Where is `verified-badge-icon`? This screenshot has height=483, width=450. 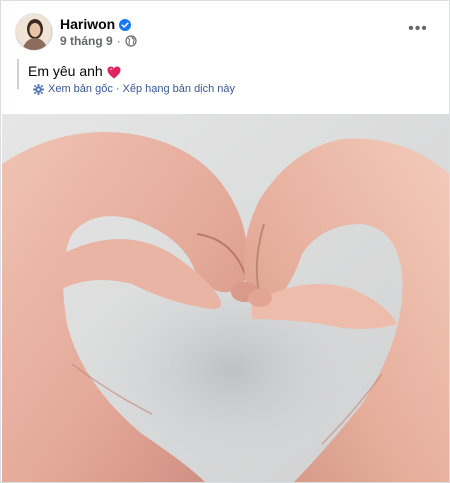 verified-badge-icon is located at coordinates (125, 24).